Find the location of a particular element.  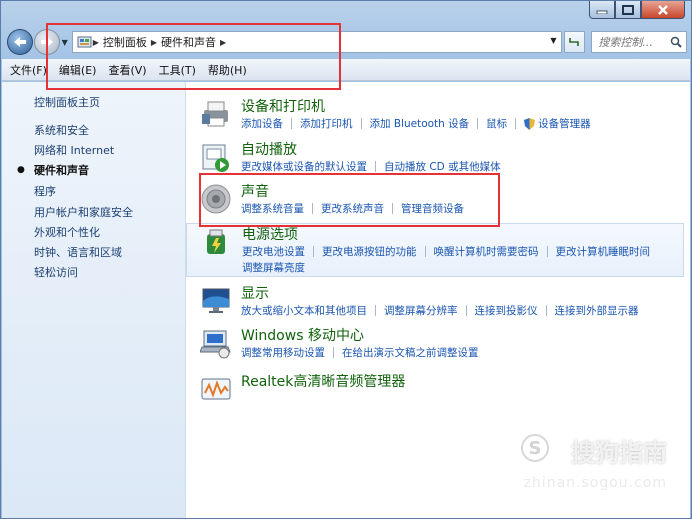

link-add-bluetooth-device: 添加 Bluetooth 设备 is located at coordinates (420, 123).